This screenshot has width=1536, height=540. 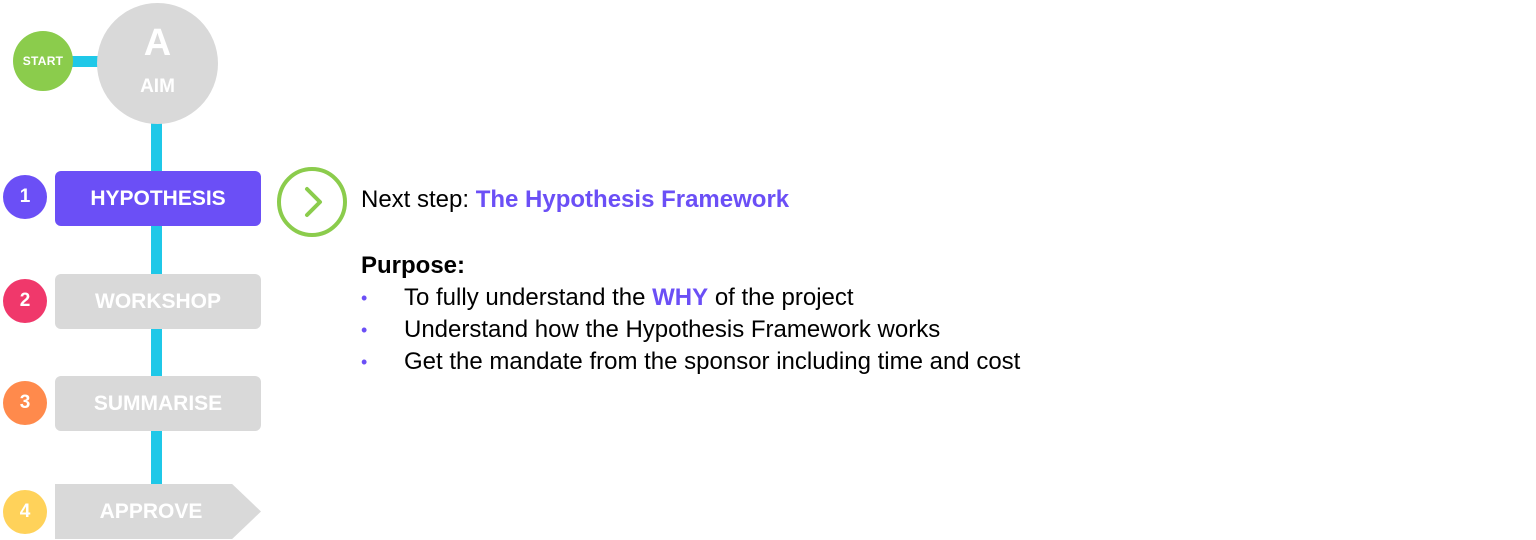 I want to click on start-connector, so click(x=85, y=61).